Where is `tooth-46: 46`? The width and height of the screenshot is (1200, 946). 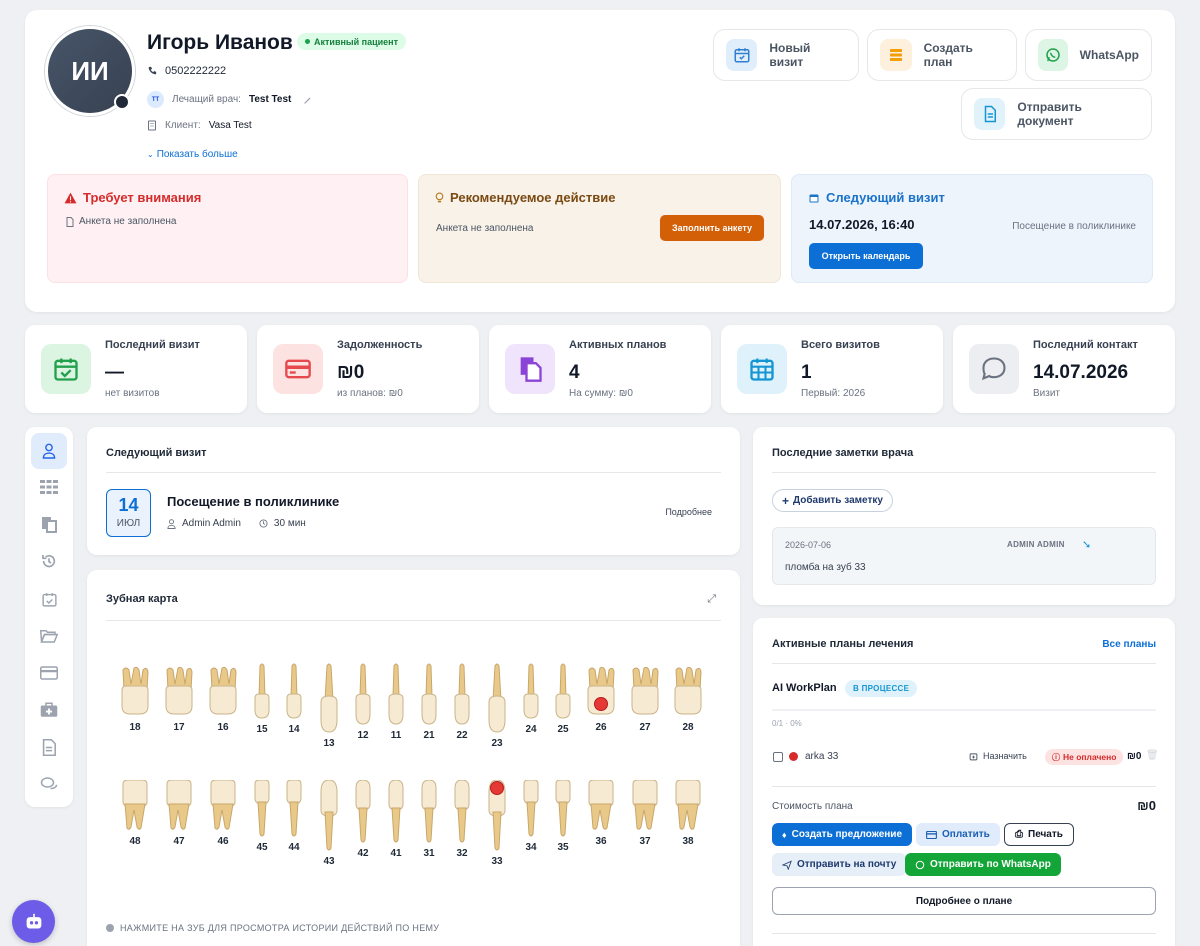
tooth-46: 46 is located at coordinates (223, 813).